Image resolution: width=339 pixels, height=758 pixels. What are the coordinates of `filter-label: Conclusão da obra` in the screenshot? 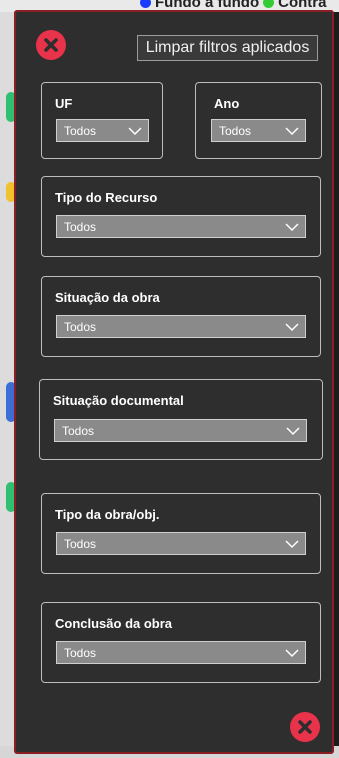 It's located at (114, 623).